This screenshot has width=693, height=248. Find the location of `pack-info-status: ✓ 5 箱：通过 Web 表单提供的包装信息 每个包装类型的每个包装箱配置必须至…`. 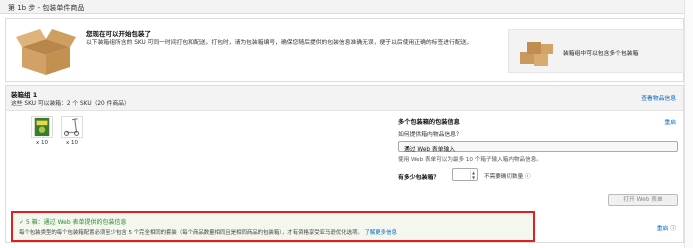

pack-info-status: ✓ 5 箱：通过 Web 表单提供的包装信息 每个包装类型的每个包装箱配置必须至… is located at coordinates (273, 226).